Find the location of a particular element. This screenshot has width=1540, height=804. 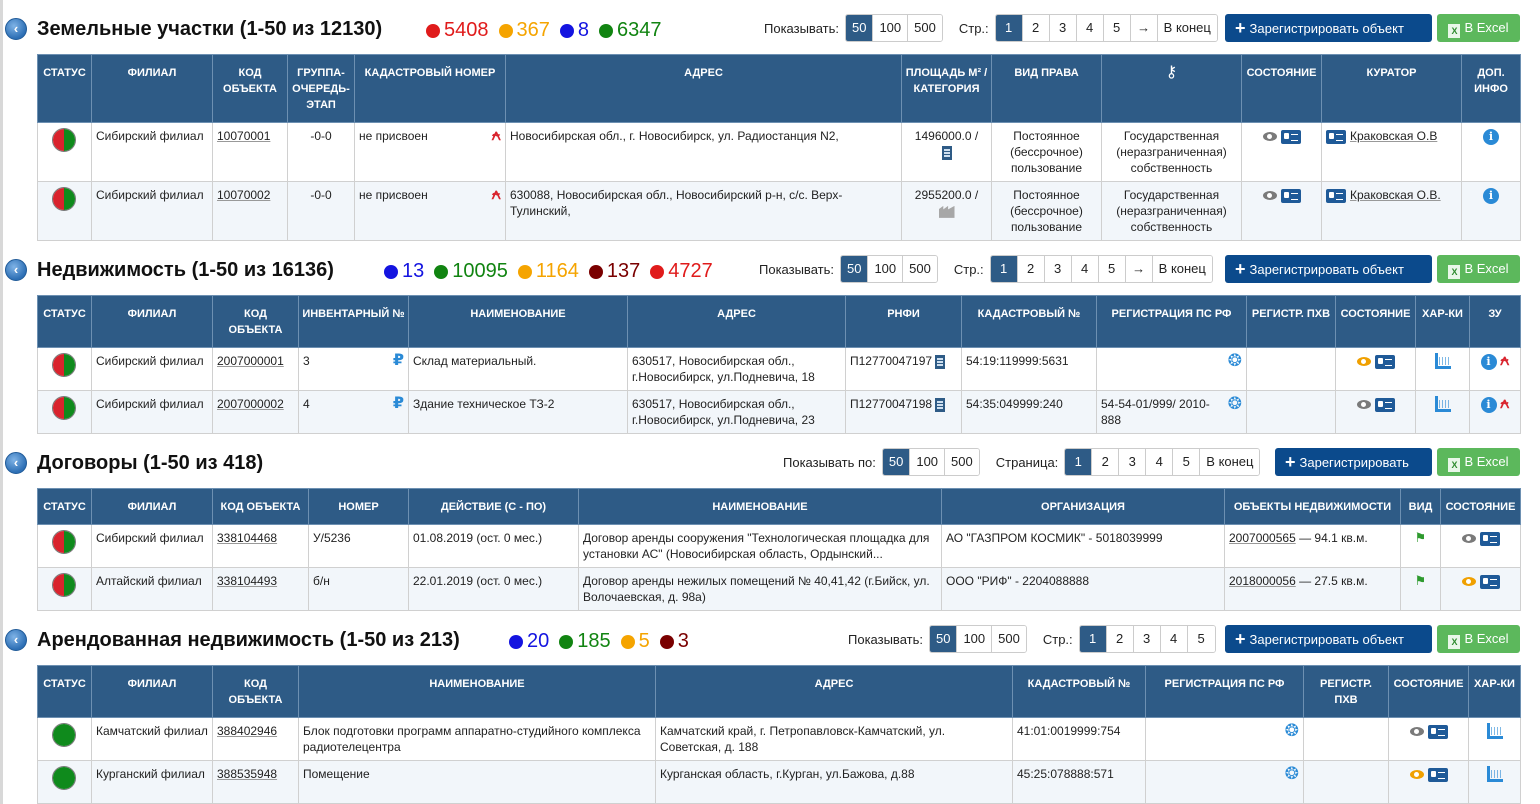

ruler-icon is located at coordinates (1442, 404).